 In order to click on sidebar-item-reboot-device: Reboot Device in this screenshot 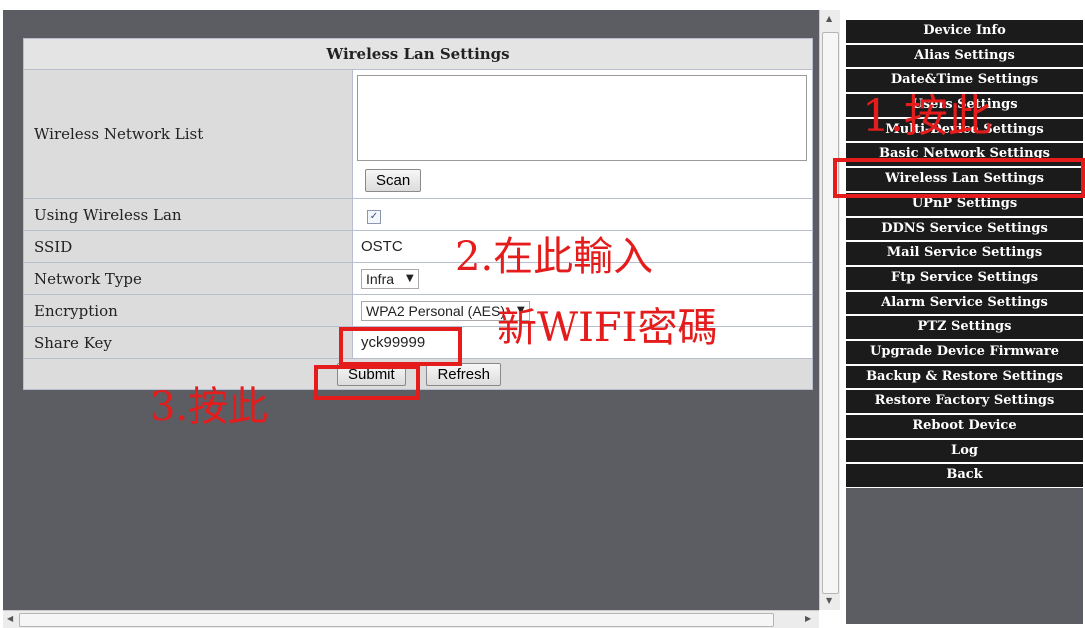, I will do `click(964, 426)`.